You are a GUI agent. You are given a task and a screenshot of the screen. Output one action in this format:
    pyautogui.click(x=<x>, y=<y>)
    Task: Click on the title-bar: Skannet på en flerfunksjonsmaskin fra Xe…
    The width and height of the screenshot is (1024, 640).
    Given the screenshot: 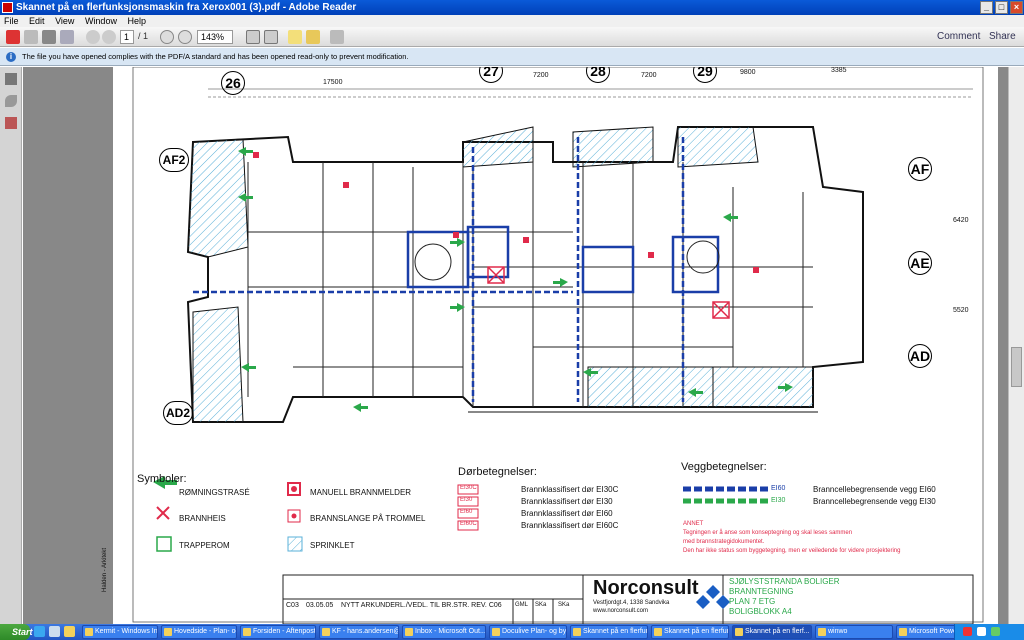 What is the action you would take?
    pyautogui.click(x=512, y=7)
    